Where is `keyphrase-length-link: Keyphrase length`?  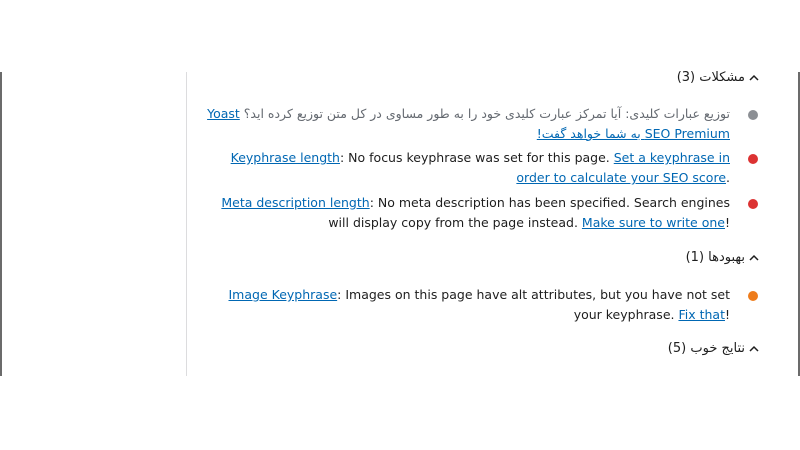 keyphrase-length-link: Keyphrase length is located at coordinates (285, 157).